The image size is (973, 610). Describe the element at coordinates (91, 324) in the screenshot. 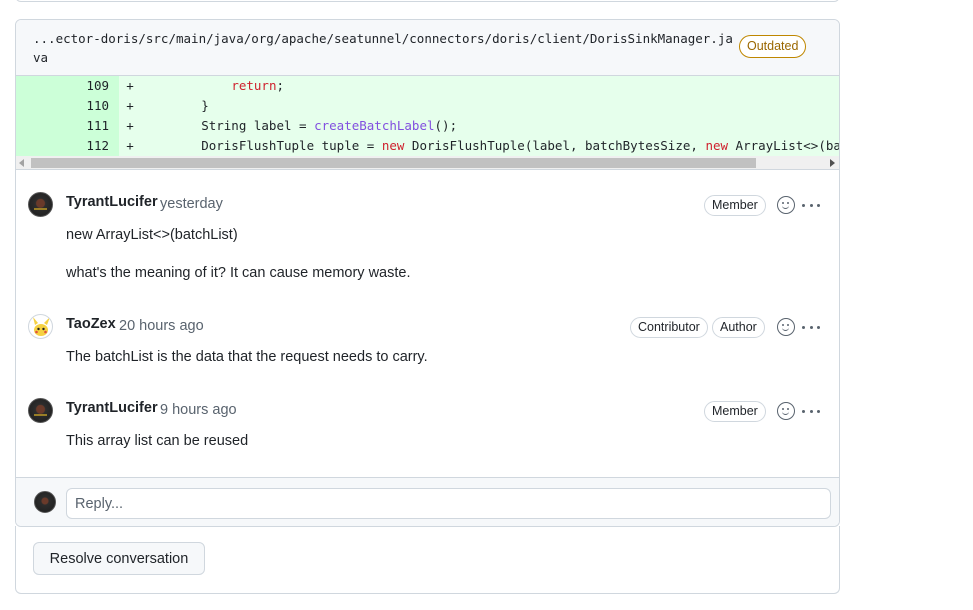

I see `comment-author: TaoZex` at that location.